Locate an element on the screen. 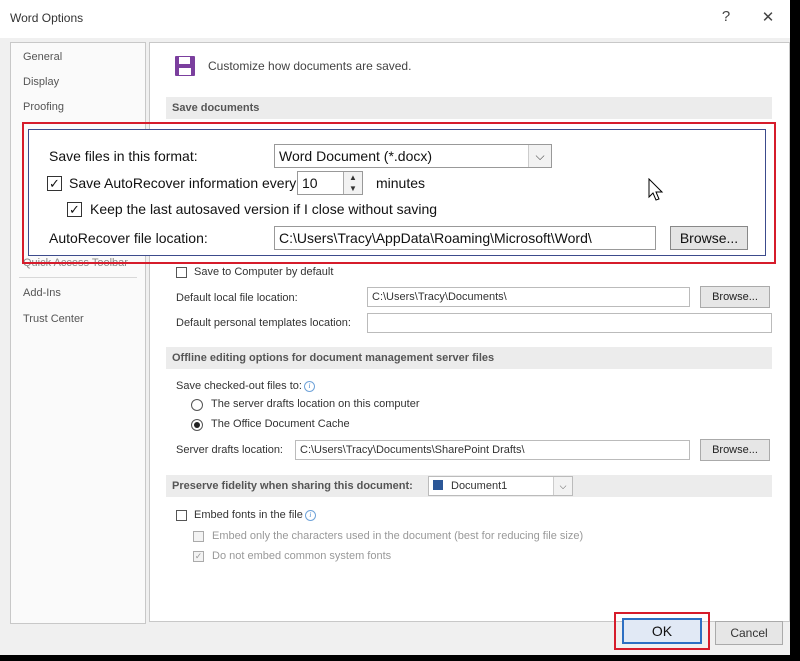 The height and width of the screenshot is (661, 800). fidelity-document-dropdown: Document1 ⌵ is located at coordinates (500, 486).